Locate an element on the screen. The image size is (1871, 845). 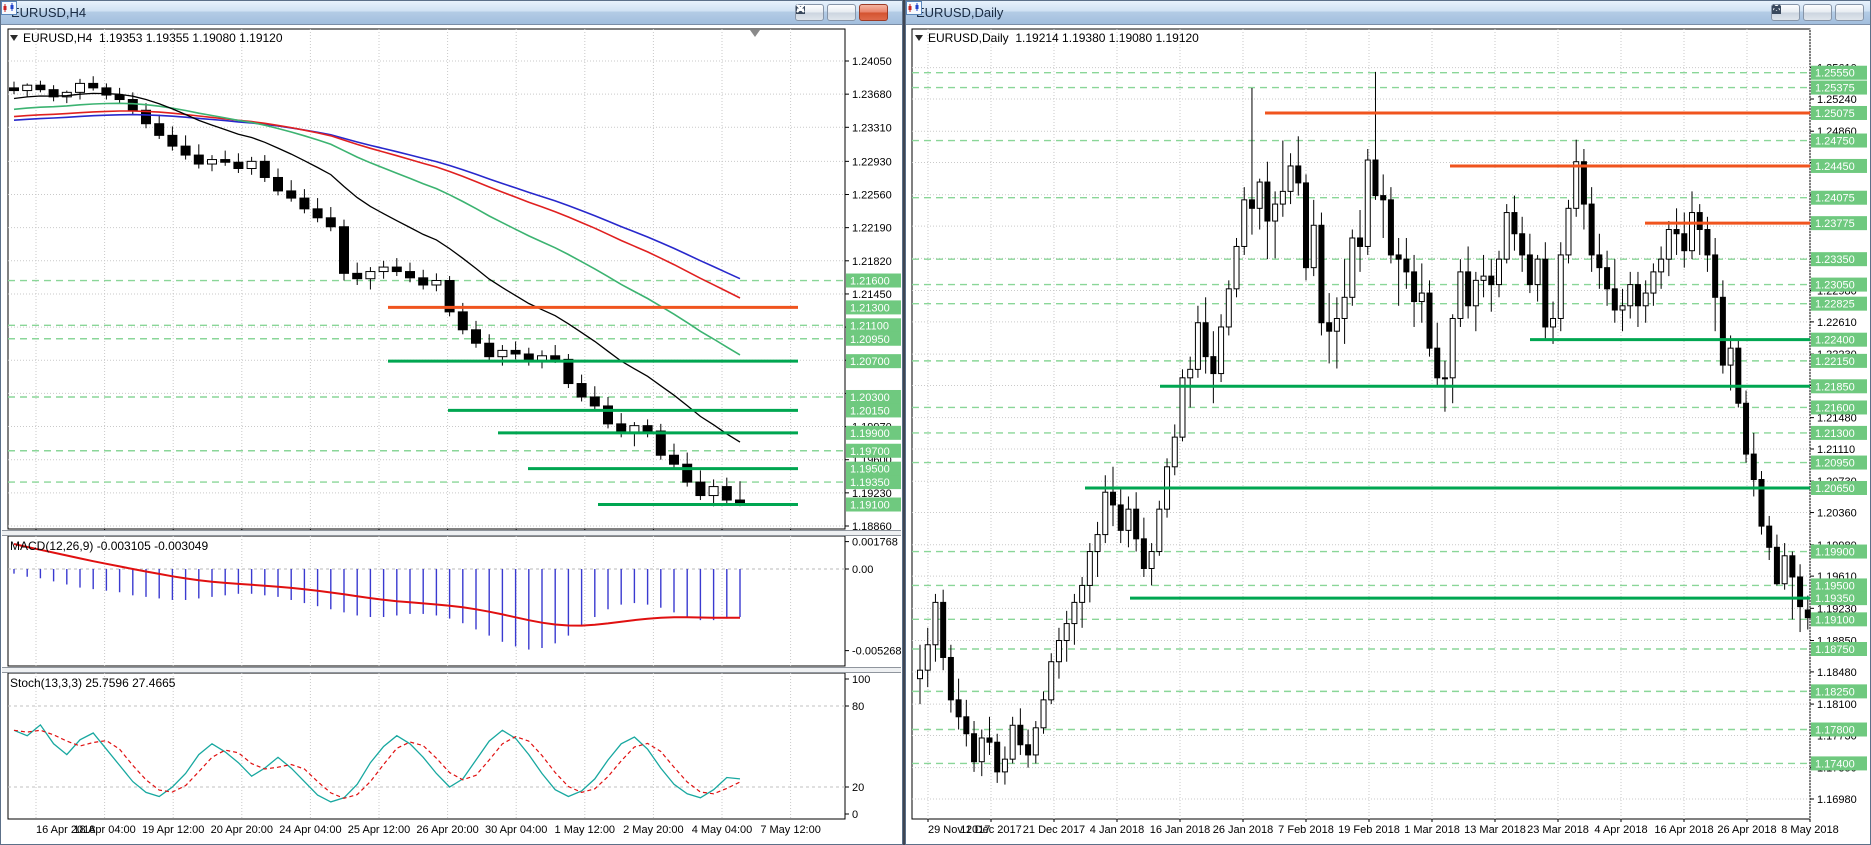
svg-text: 1.19700 is located at coordinates (870, 452).